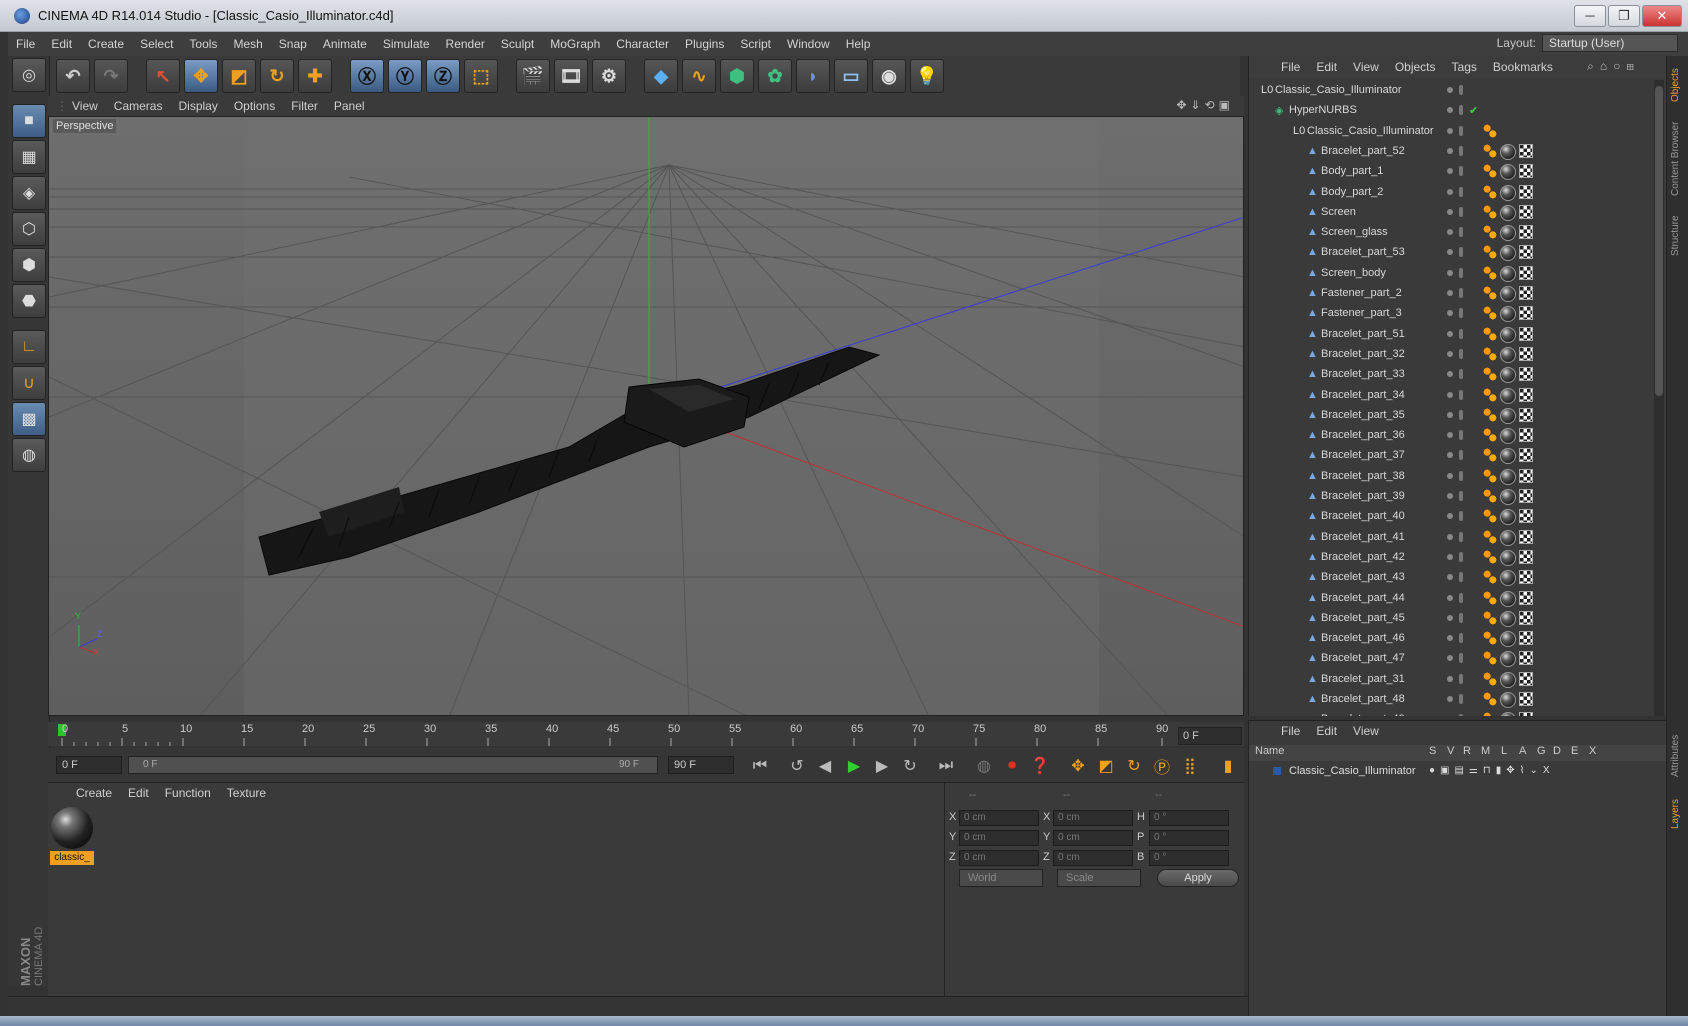 The width and height of the screenshot is (1688, 1026). Describe the element at coordinates (1449, 232) in the screenshot. I see `object-row: ▲ Screen_glass` at that location.